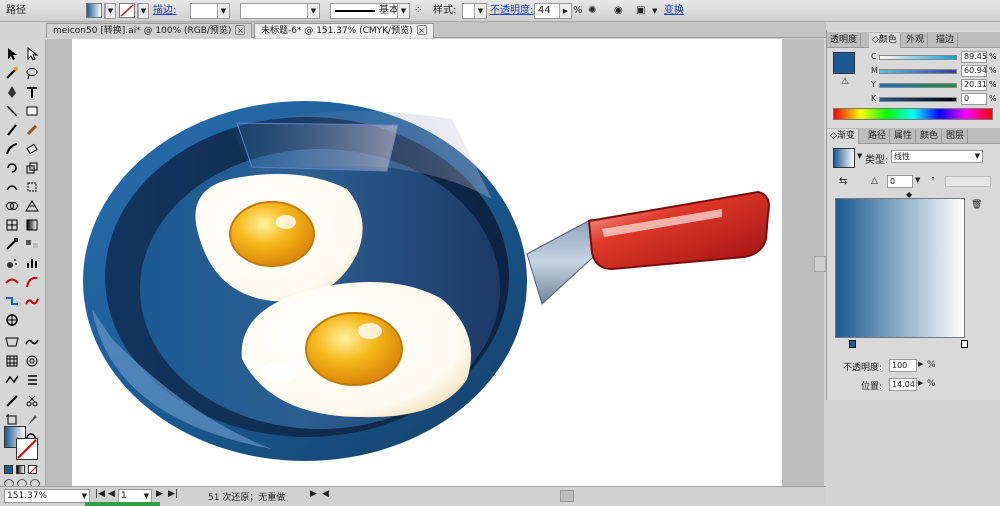  Describe the element at coordinates (313, 494) in the screenshot. I see `status-menu-icon: ▶` at that location.